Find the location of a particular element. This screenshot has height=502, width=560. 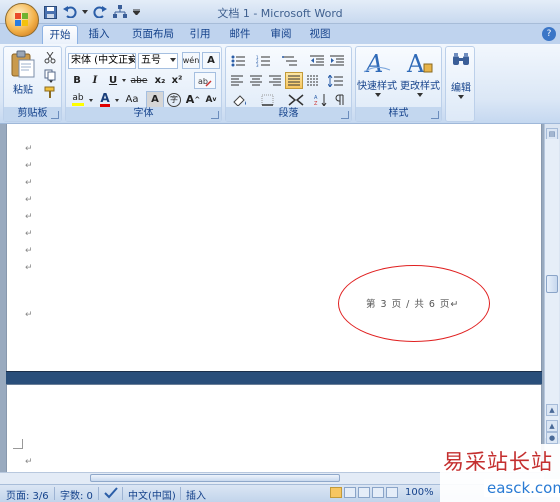

status-language: 中文(中国) is located at coordinates (152, 494).